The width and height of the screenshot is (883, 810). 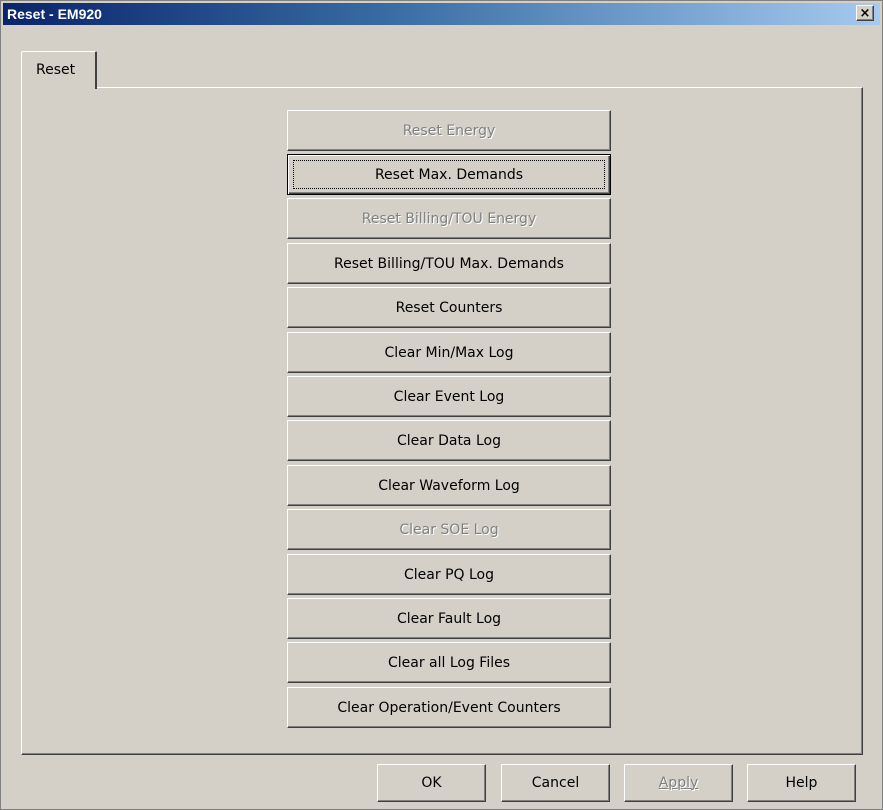 I want to click on clear-pq-log-label: Clear PQ Log, so click(x=449, y=574).